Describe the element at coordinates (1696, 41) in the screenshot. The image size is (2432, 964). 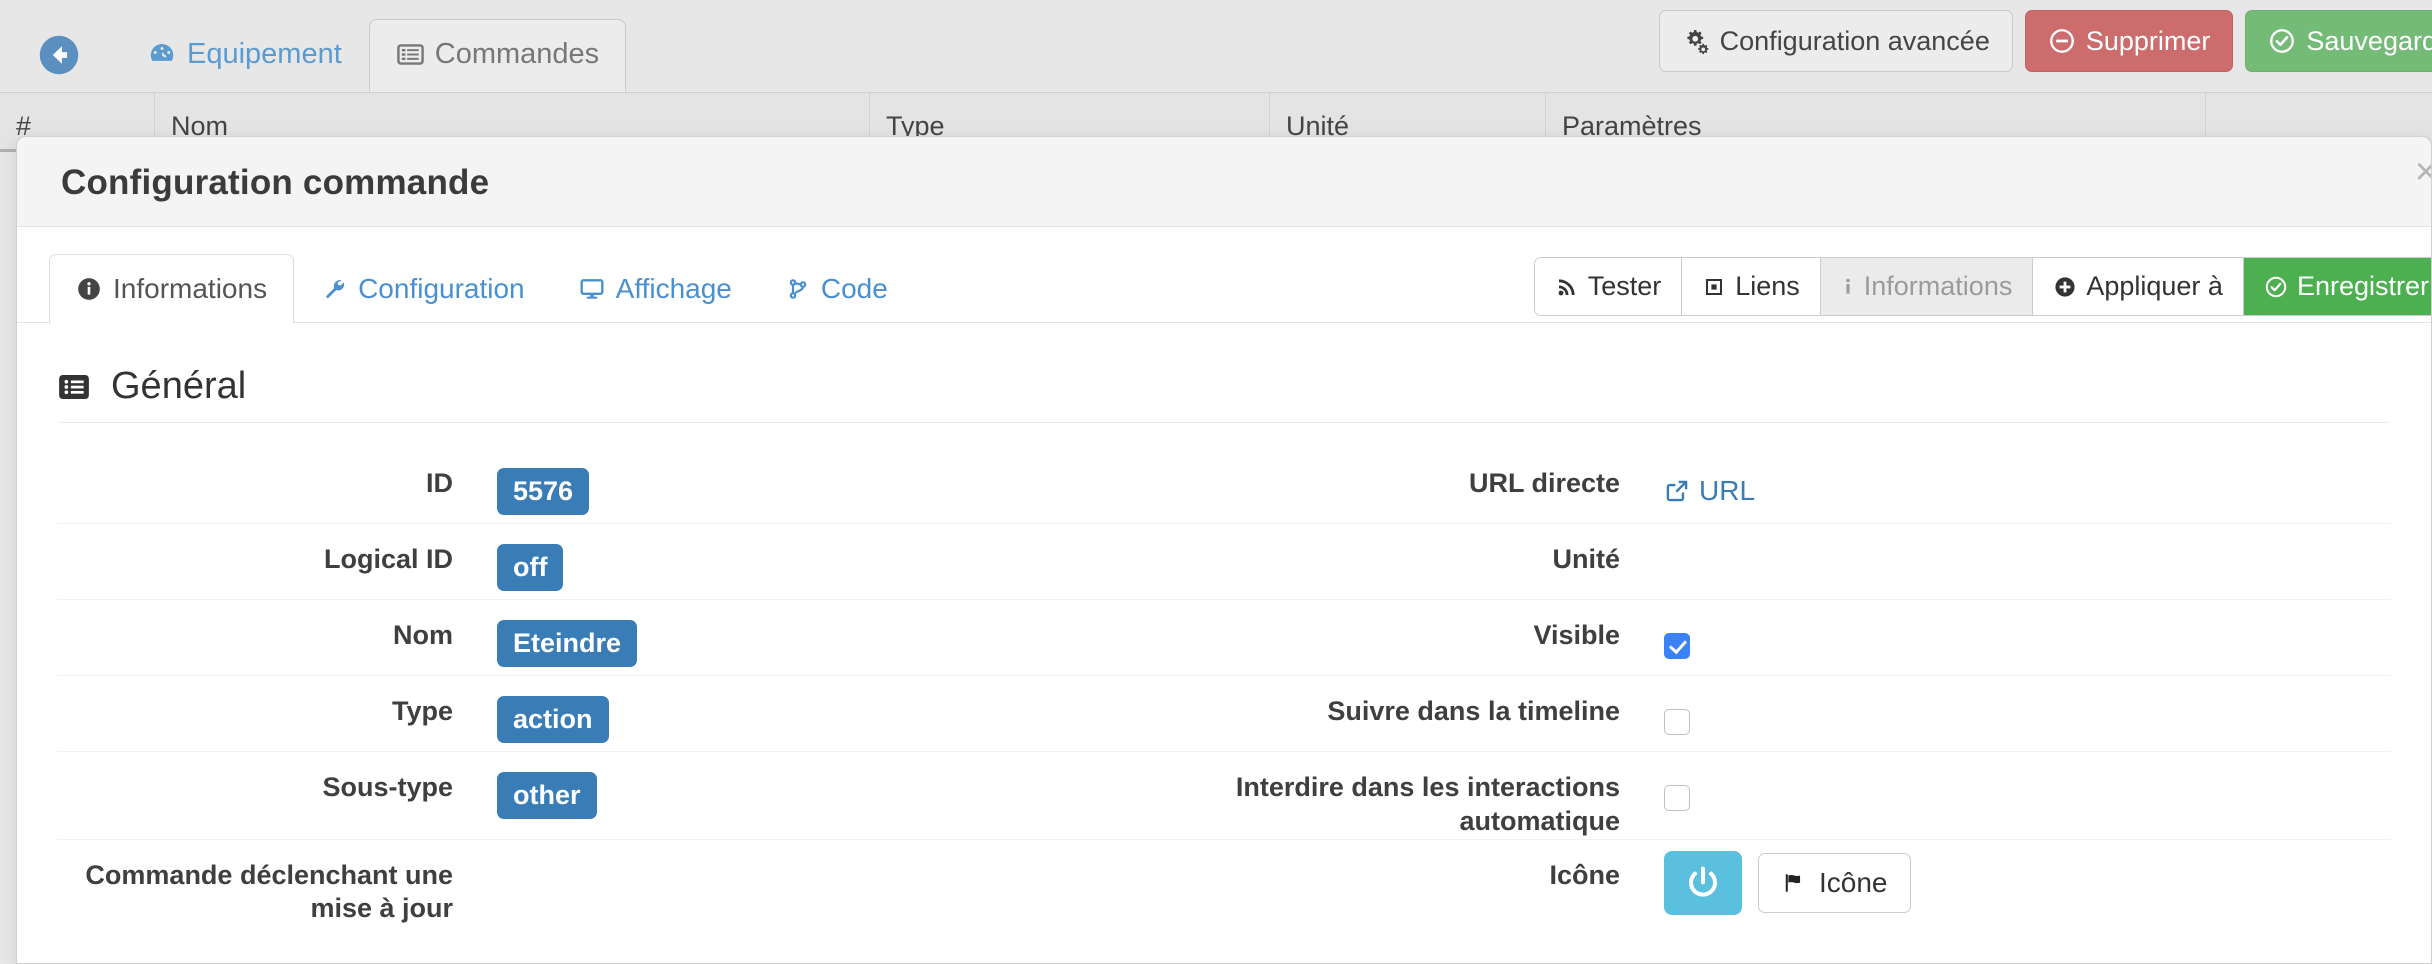
I see `cogs-icon` at that location.